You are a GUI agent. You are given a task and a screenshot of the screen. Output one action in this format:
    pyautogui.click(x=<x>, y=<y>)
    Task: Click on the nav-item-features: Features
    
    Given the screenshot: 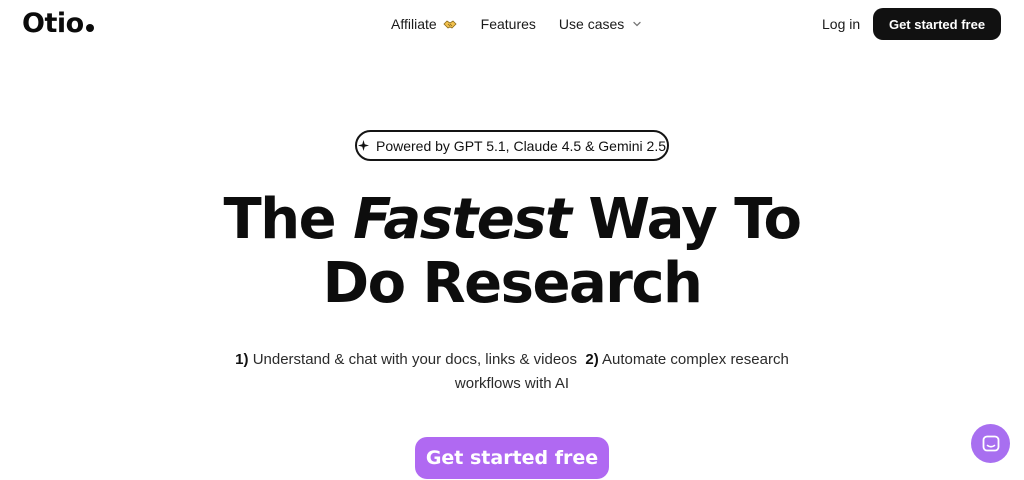 What is the action you would take?
    pyautogui.click(x=508, y=24)
    